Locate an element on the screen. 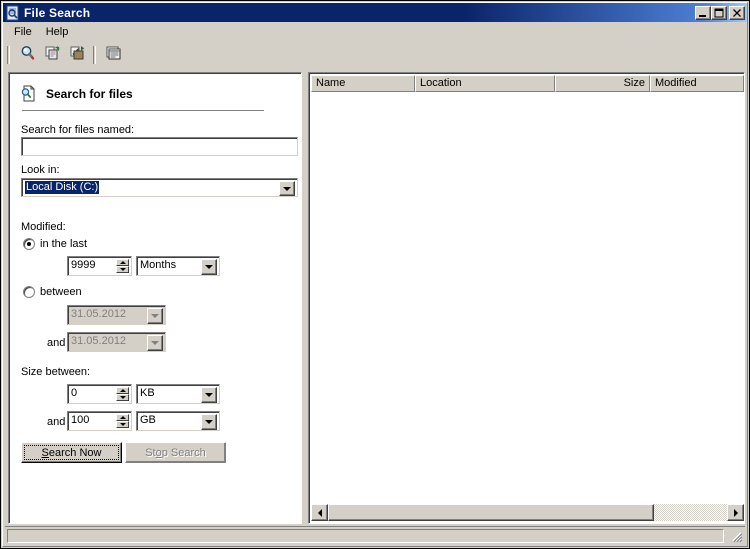 The image size is (750, 549). between-from-dropdown-arrow is located at coordinates (155, 316).